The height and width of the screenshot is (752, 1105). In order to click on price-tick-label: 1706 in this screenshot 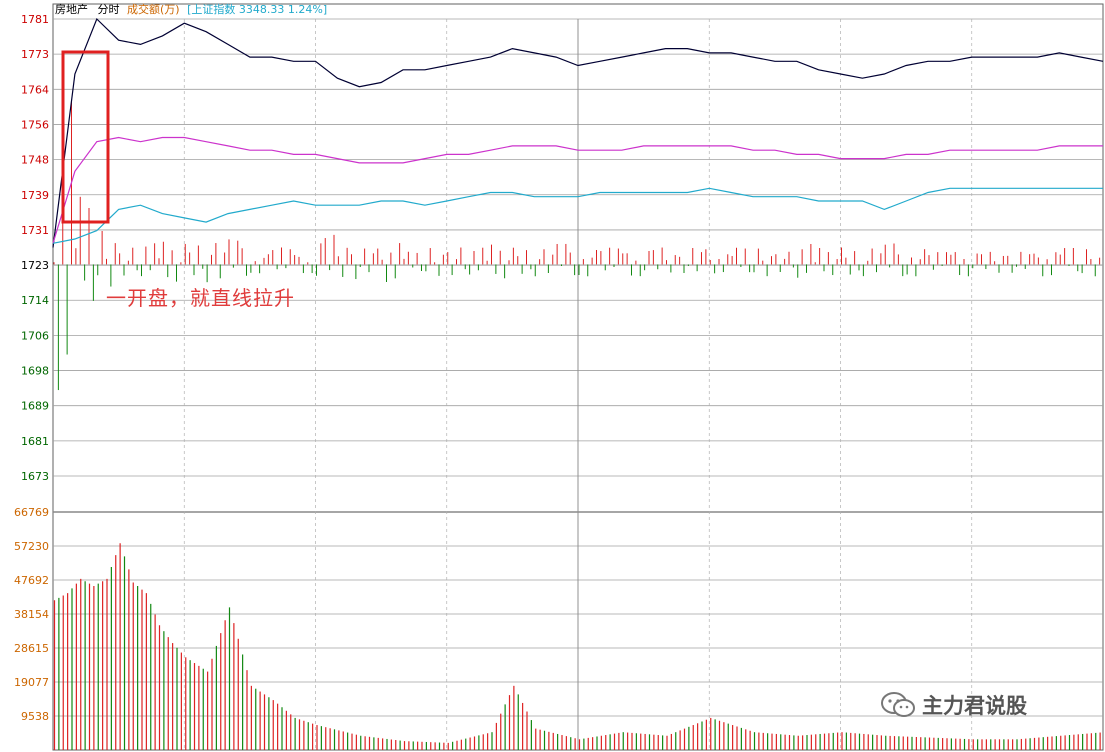, I will do `click(35, 335)`.